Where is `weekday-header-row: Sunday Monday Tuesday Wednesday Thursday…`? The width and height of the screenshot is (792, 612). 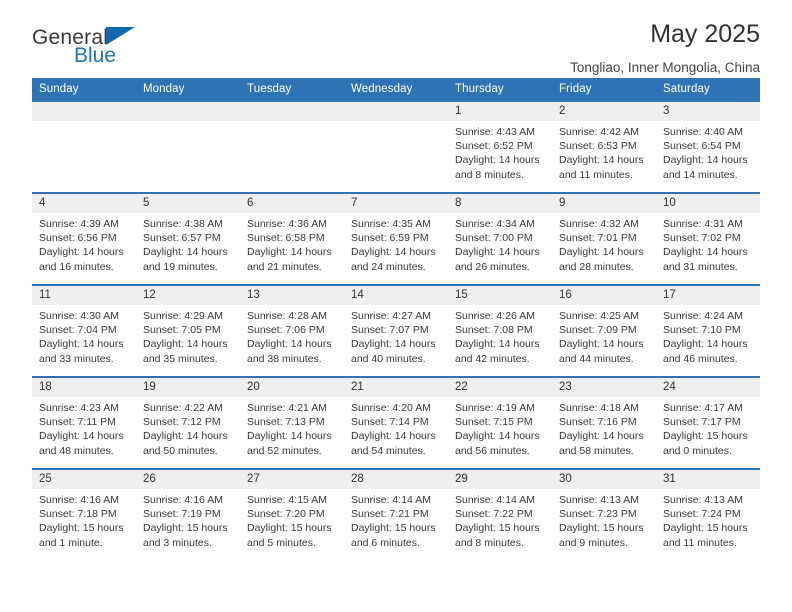
weekday-header-row: Sunday Monday Tuesday Wednesday Thursday… is located at coordinates (396, 89).